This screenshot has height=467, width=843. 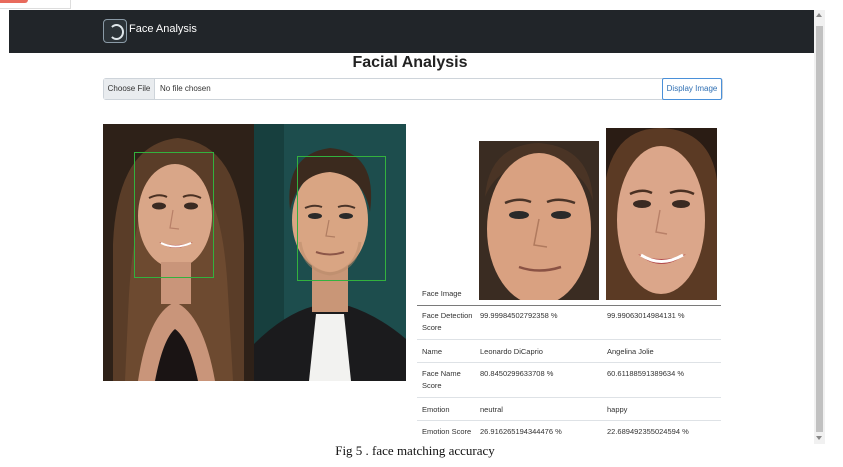 I want to click on scroll-down-icon, so click(x=819, y=438).